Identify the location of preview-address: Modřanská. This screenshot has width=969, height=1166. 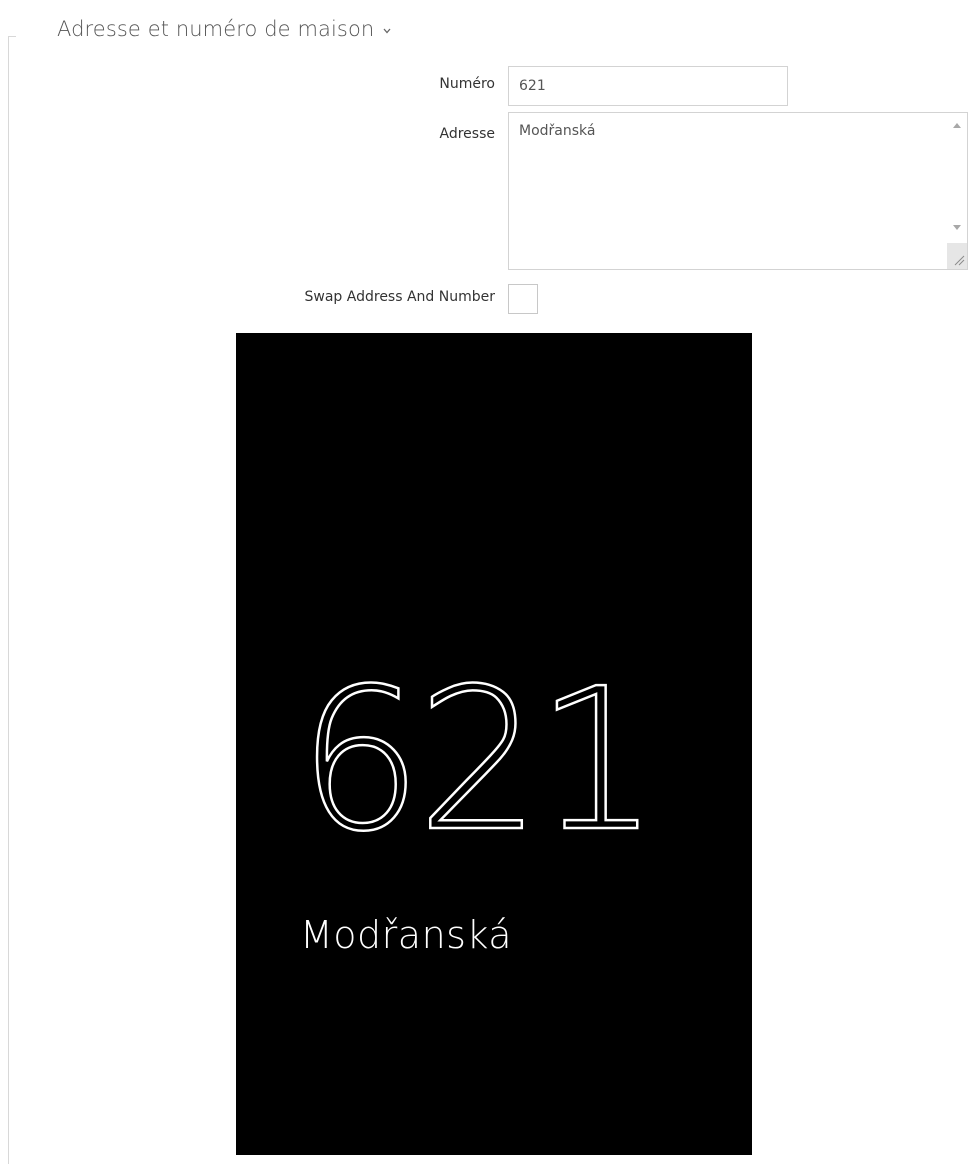
(406, 935).